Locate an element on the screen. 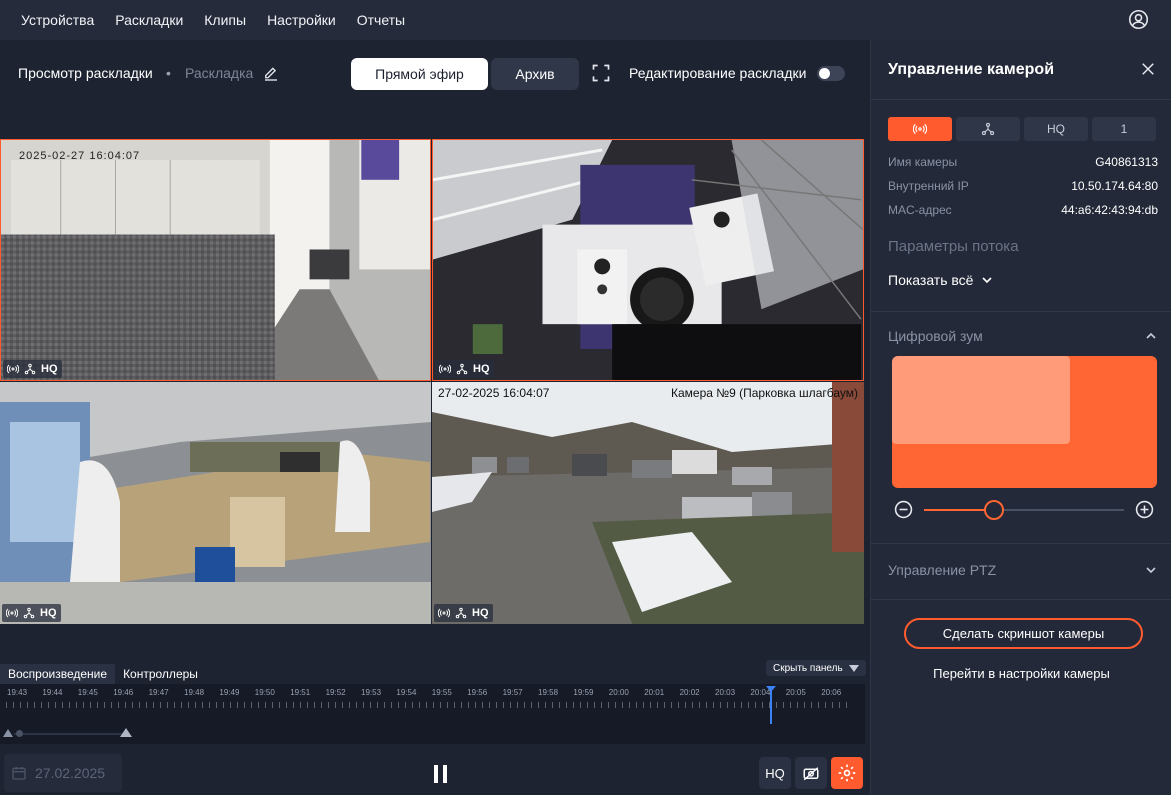 The image size is (1171, 795). show-all-label: Показать всё is located at coordinates (931, 280).